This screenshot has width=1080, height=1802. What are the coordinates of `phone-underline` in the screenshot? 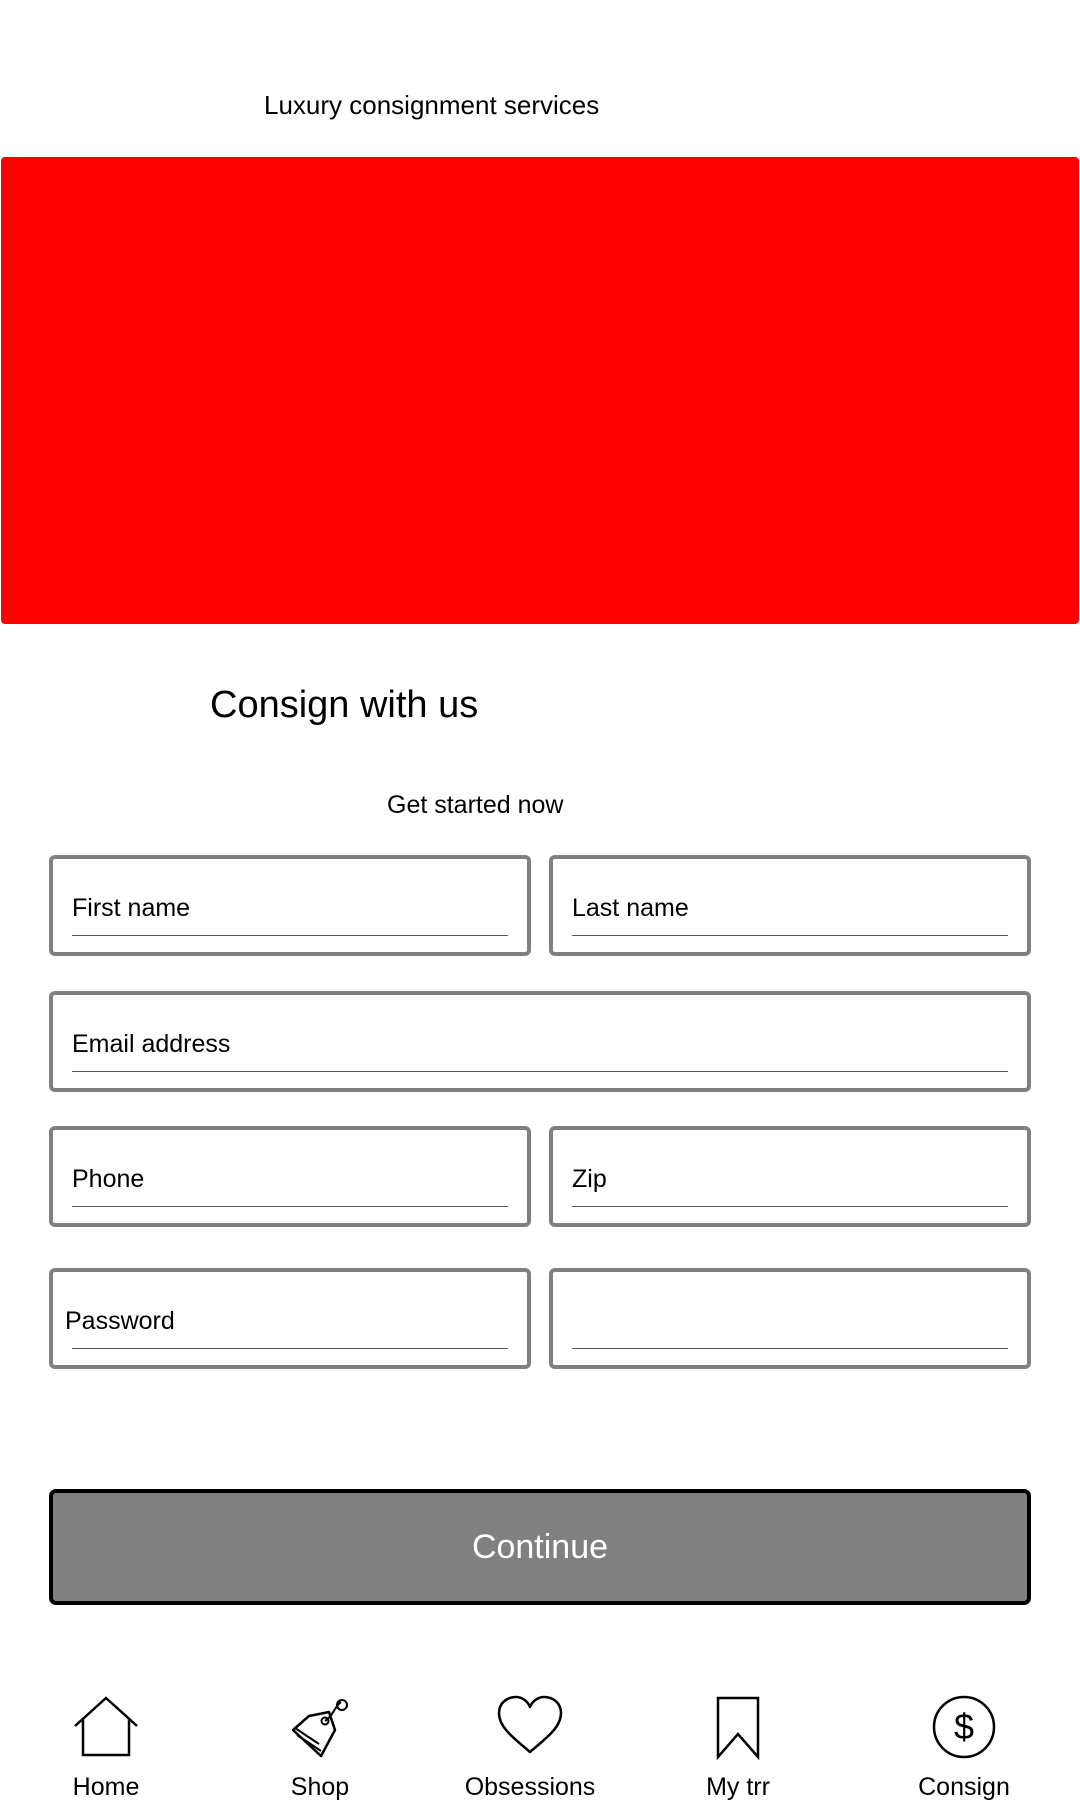 It's located at (290, 1206).